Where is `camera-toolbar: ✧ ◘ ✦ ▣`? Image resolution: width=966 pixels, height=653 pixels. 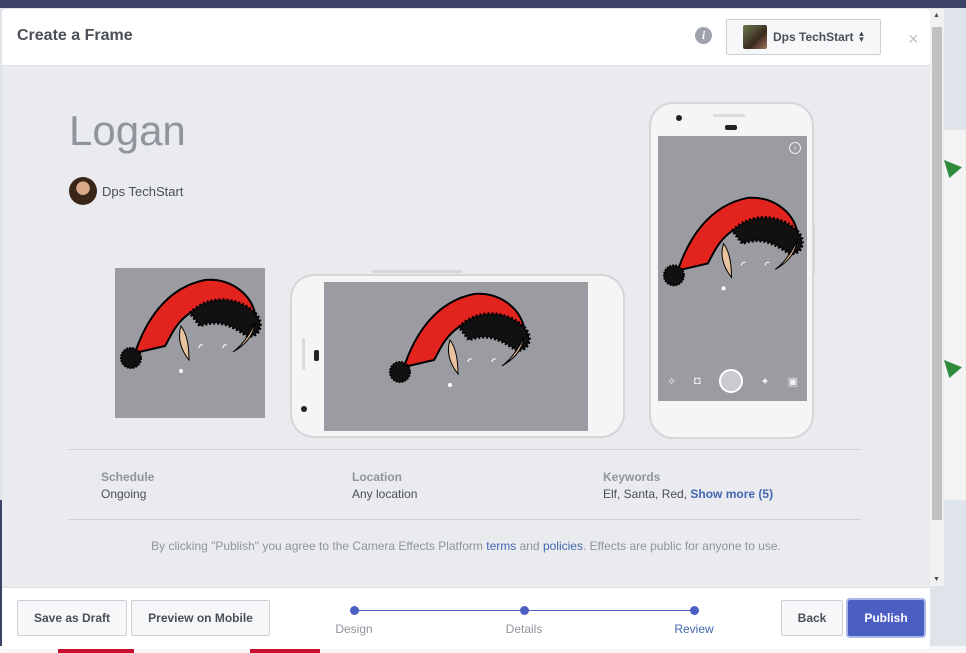 camera-toolbar: ✧ ◘ ✦ ▣ is located at coordinates (732, 381).